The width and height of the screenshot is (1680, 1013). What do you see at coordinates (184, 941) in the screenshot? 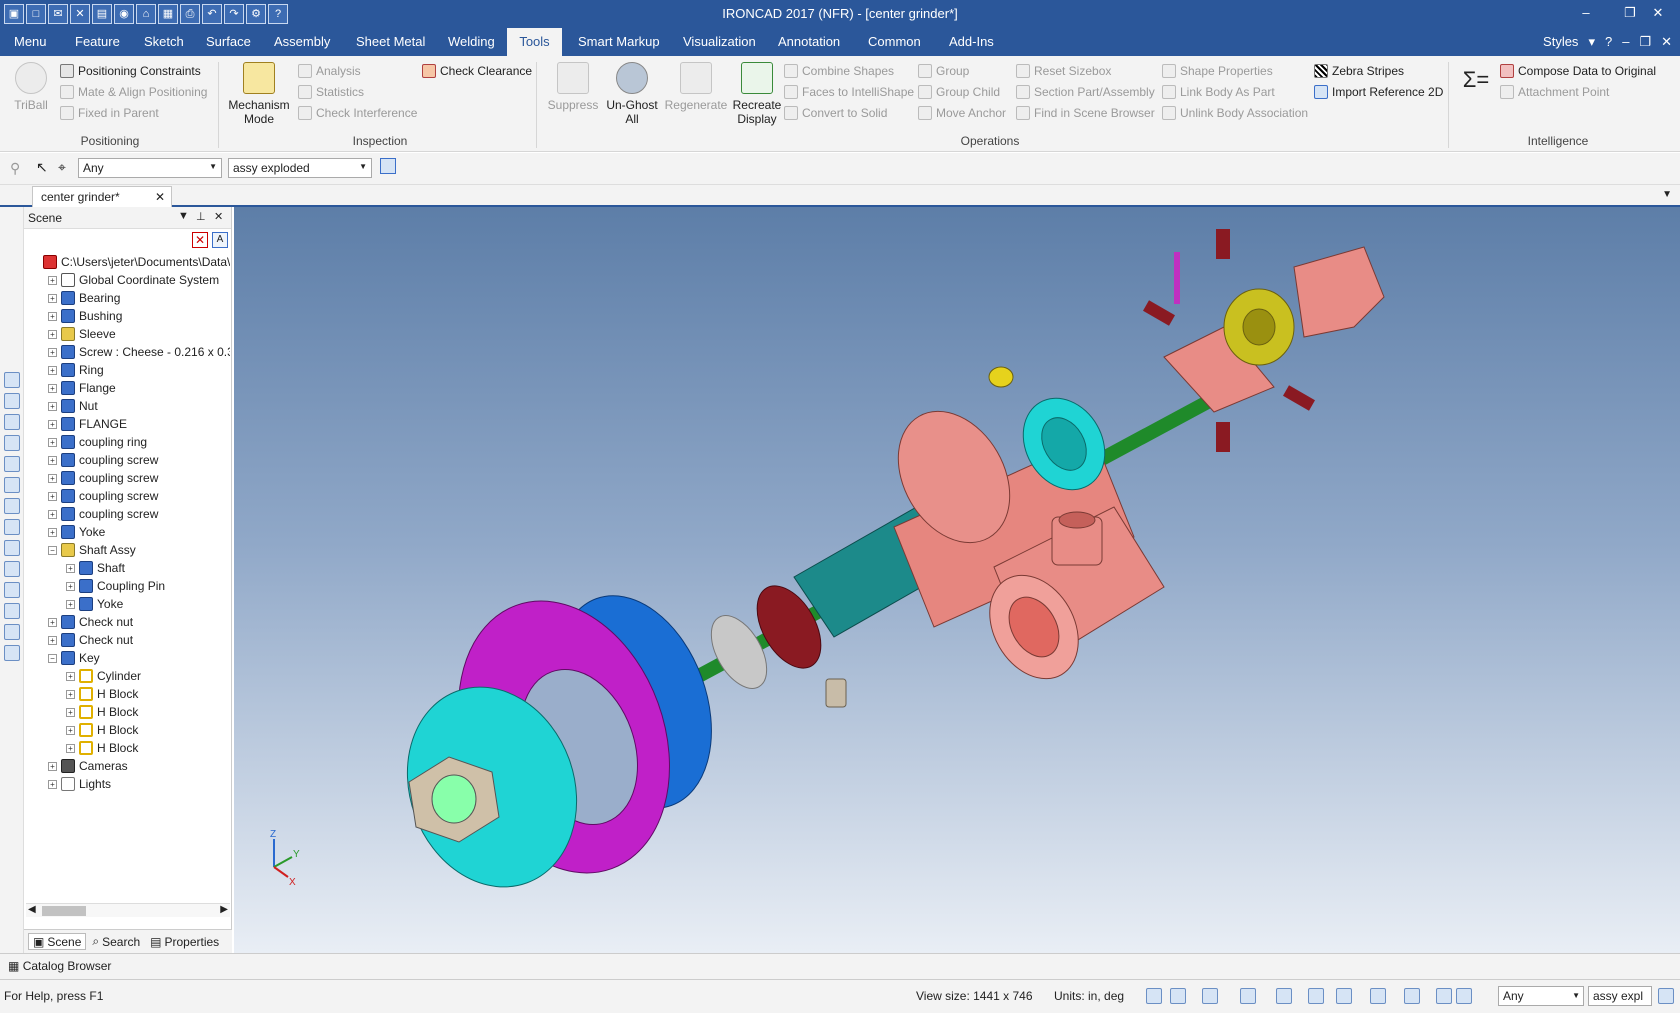
I see `tab-properties: ▤ Properties` at bounding box center [184, 941].